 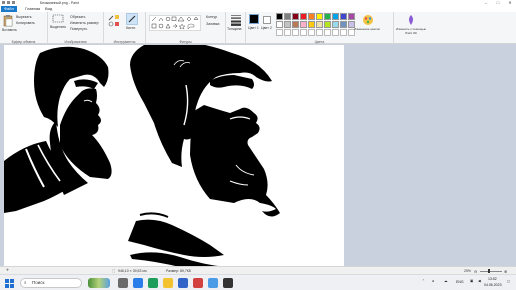 What do you see at coordinates (411, 31) in the screenshot?
I see `paint3d-button: Изменить с помощью Paint 3D` at bounding box center [411, 31].